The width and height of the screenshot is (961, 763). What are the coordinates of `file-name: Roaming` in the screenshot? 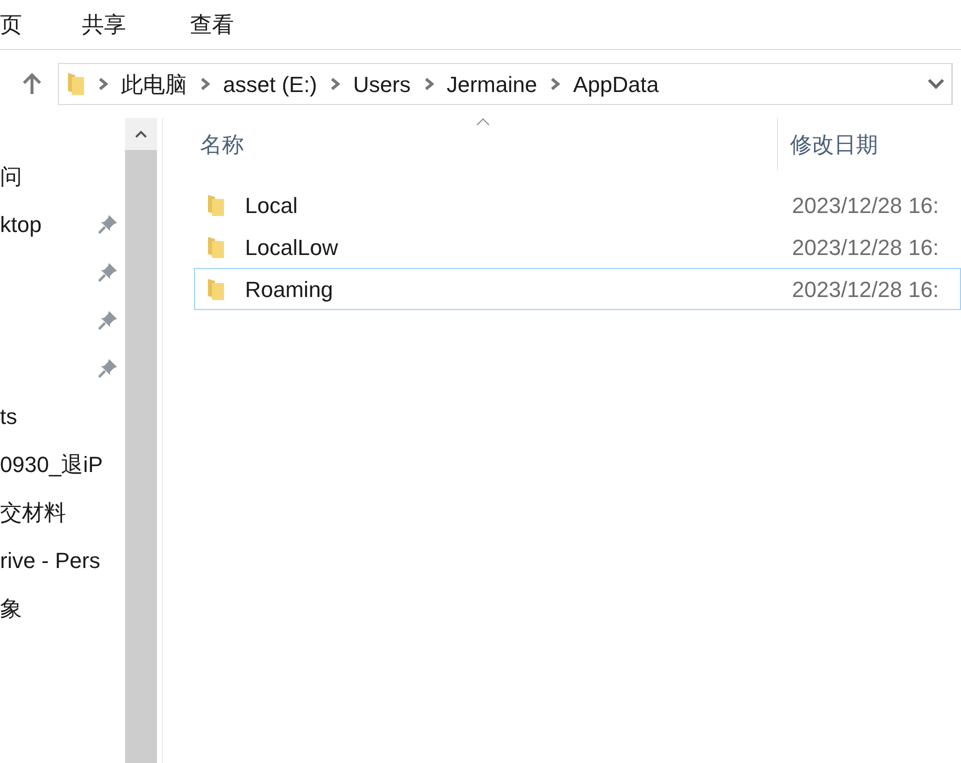 It's located at (289, 290).